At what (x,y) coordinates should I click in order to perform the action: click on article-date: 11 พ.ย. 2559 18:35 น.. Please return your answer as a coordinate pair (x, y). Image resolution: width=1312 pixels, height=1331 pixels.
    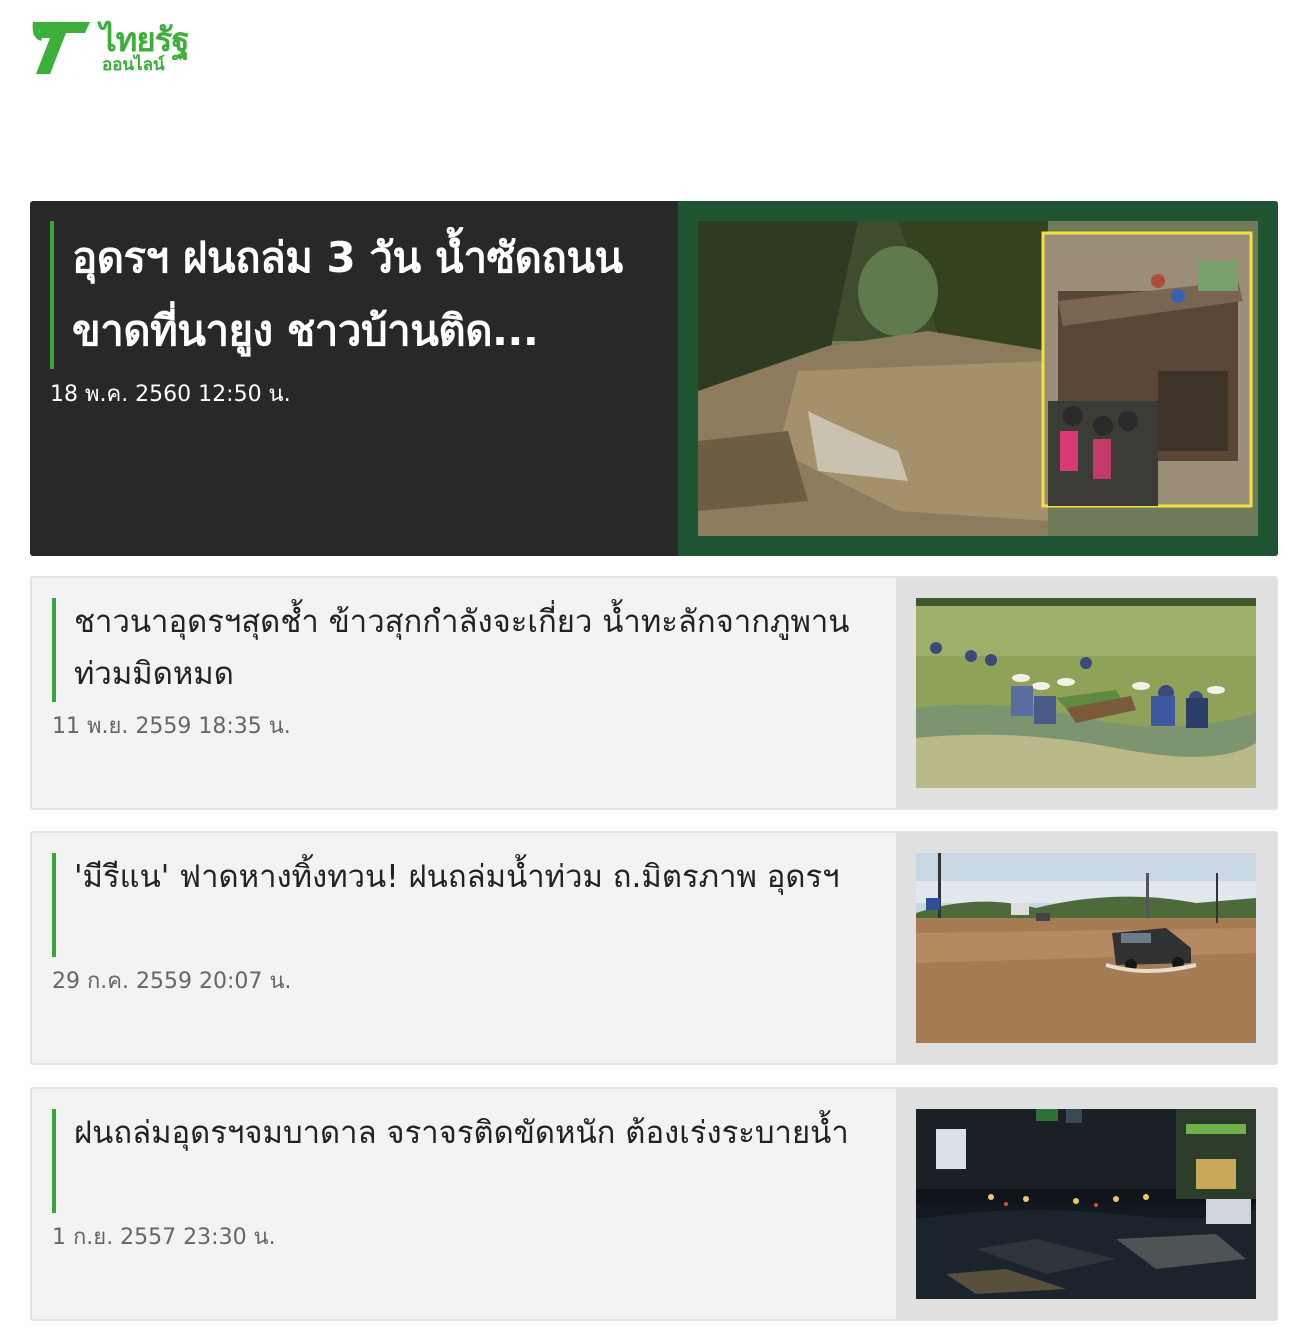
    Looking at the image, I should click on (171, 726).